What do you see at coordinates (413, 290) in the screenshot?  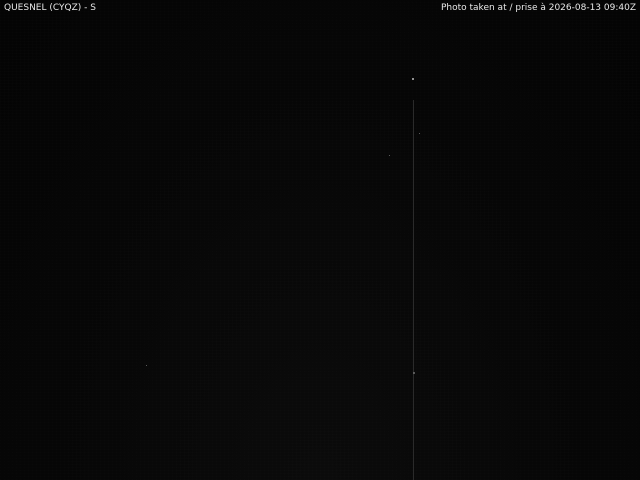 I see `antenna-mast` at bounding box center [413, 290].